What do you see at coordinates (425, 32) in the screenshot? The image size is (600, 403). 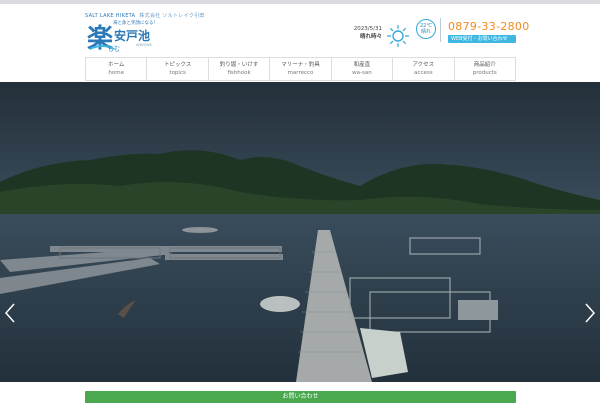 I see `temperature-sub: 晴れ` at bounding box center [425, 32].